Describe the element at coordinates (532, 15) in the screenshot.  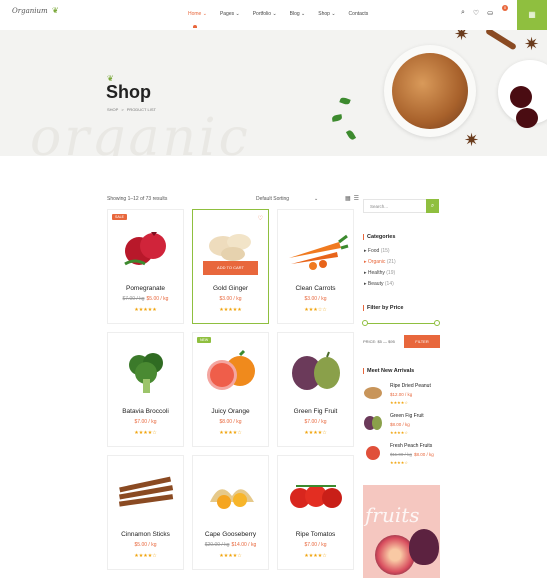
I see `grid-icon: ▦` at that location.